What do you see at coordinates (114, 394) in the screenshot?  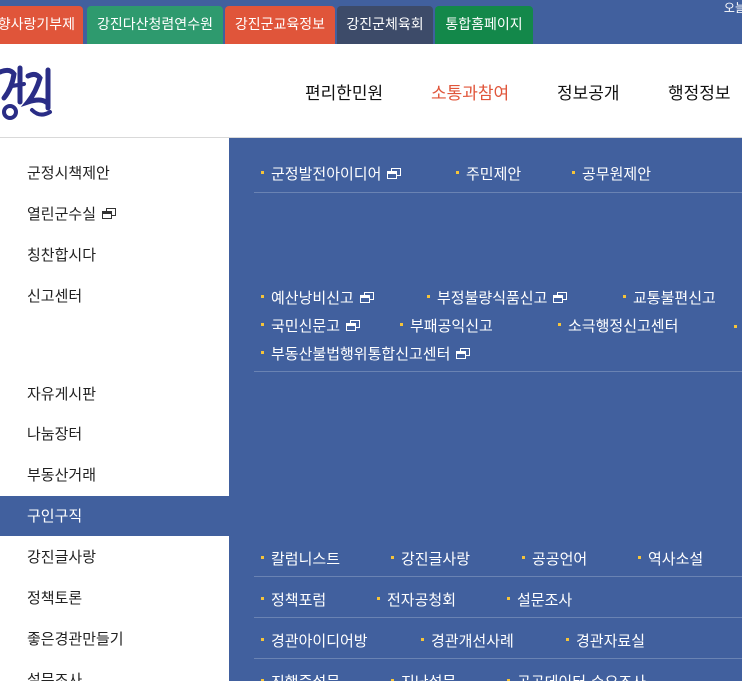 I see `left-item-free-board: 자유게시판` at bounding box center [114, 394].